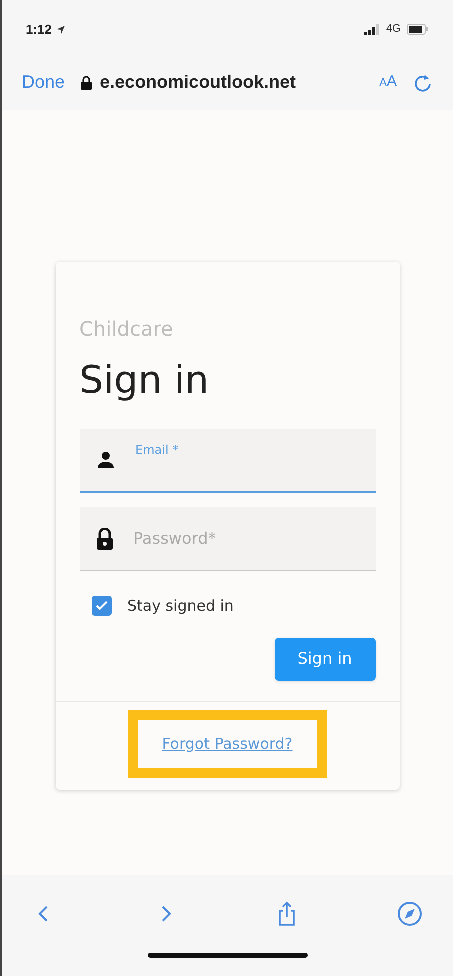 Image resolution: width=453 pixels, height=976 pixels. I want to click on floating-label: Email *, so click(157, 450).